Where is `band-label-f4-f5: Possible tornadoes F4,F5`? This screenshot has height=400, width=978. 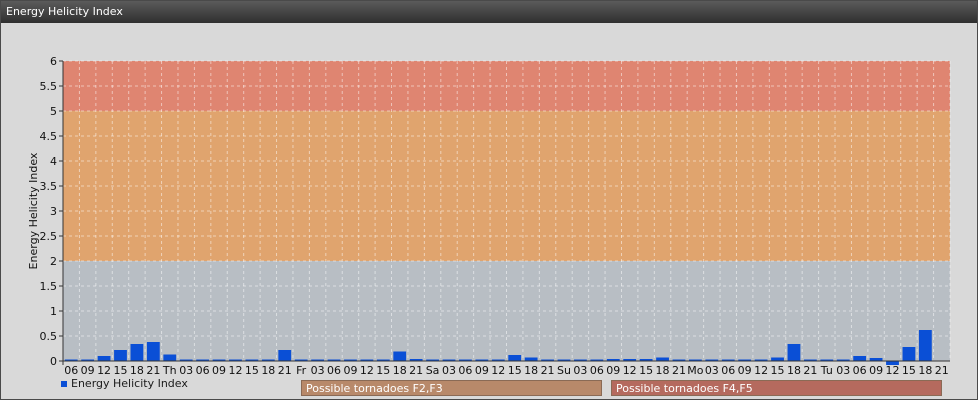 band-label-f4-f5: Possible tornadoes F4,F5 is located at coordinates (776, 388).